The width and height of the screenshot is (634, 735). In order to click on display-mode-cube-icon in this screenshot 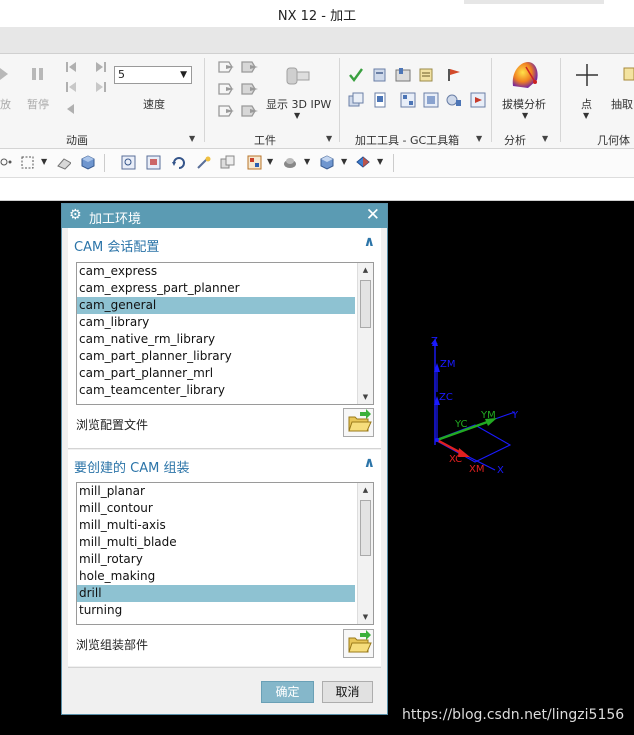, I will do `click(327, 162)`.